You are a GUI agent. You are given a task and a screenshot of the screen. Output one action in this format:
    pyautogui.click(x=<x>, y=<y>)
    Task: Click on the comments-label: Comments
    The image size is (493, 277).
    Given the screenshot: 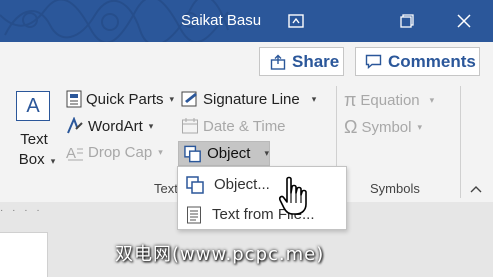 What is the action you would take?
    pyautogui.click(x=432, y=61)
    